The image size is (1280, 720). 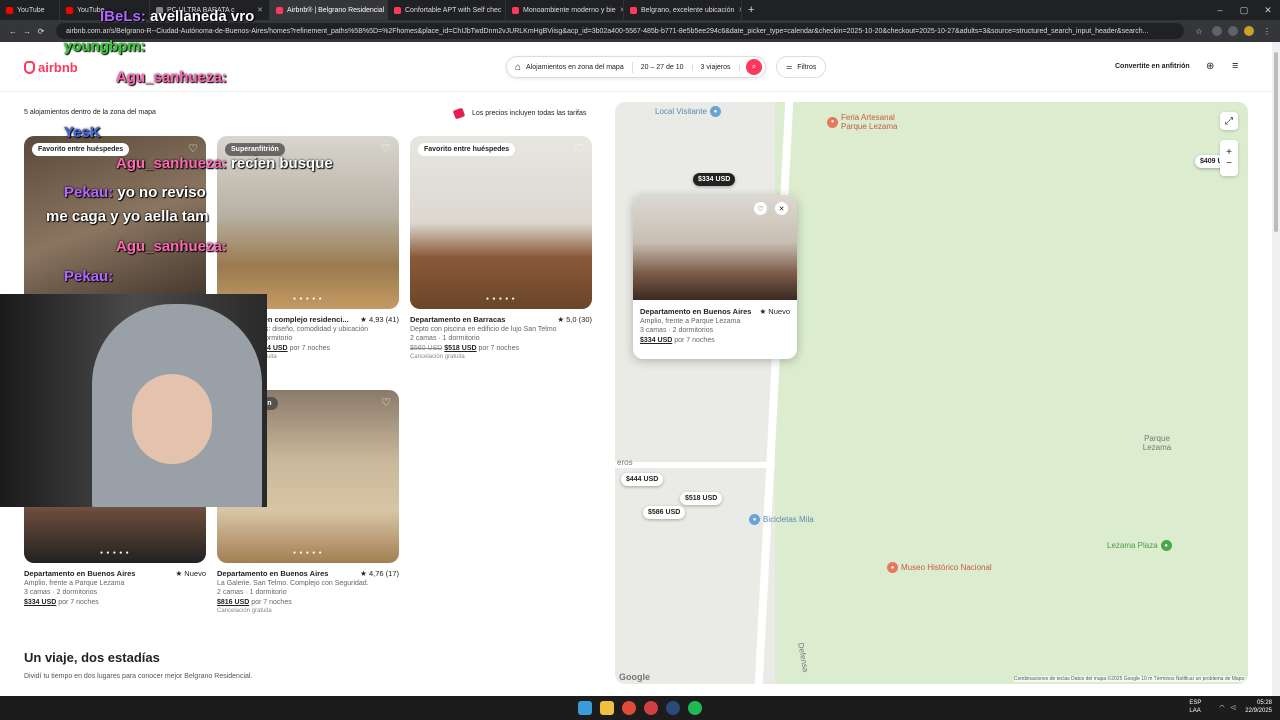 I want to click on map-poi: ● Bicicletas Mila, so click(x=781, y=519).